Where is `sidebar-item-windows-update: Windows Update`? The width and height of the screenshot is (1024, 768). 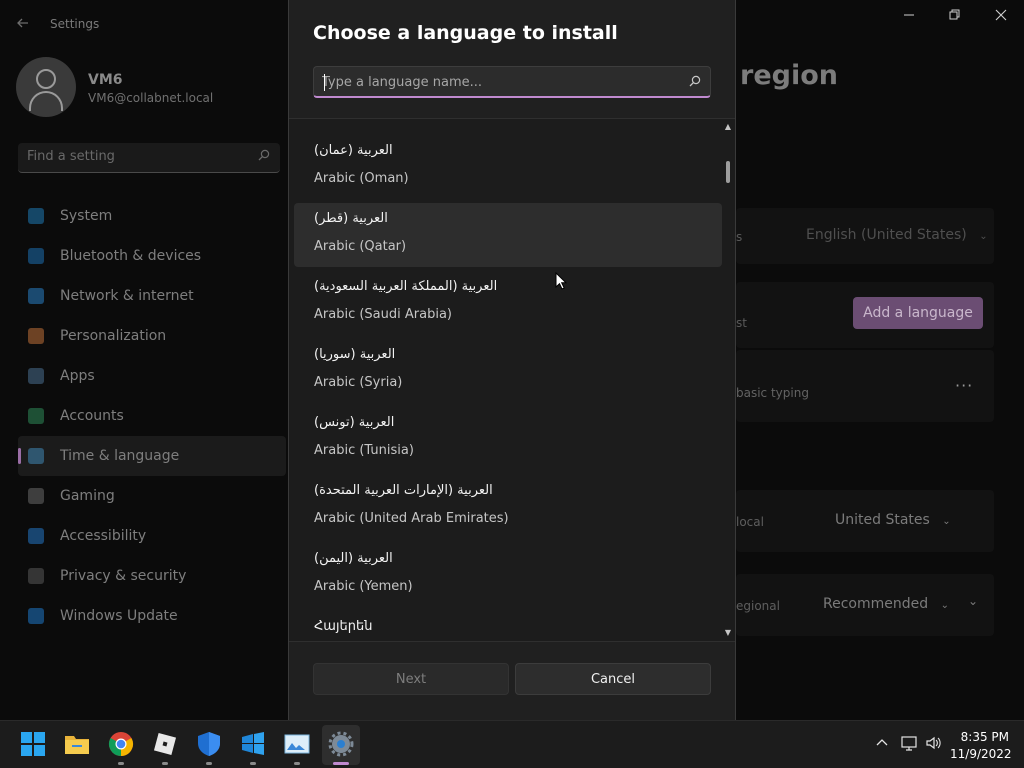
sidebar-item-windows-update: Windows Update is located at coordinates (152, 616).